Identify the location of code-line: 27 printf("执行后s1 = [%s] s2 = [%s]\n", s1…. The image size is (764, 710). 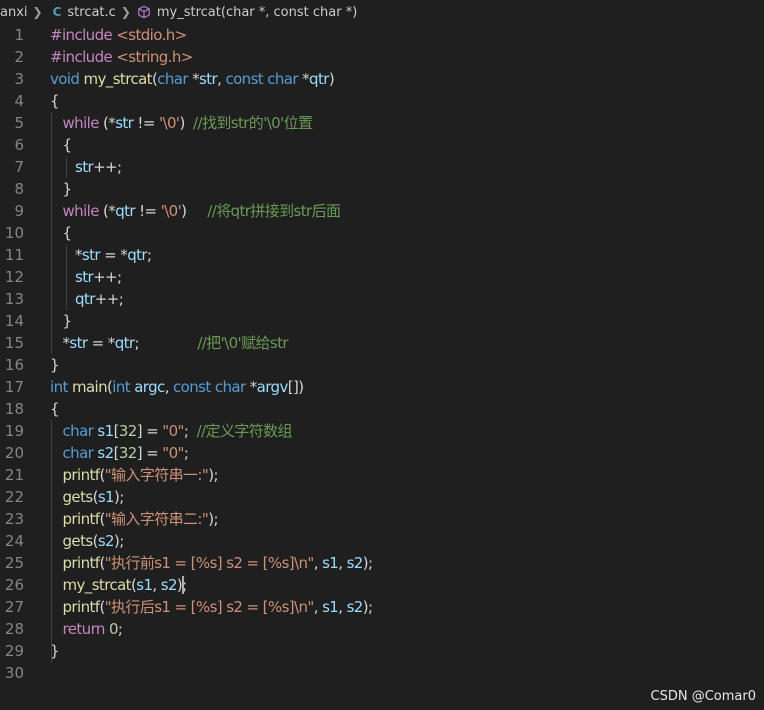
(382, 607).